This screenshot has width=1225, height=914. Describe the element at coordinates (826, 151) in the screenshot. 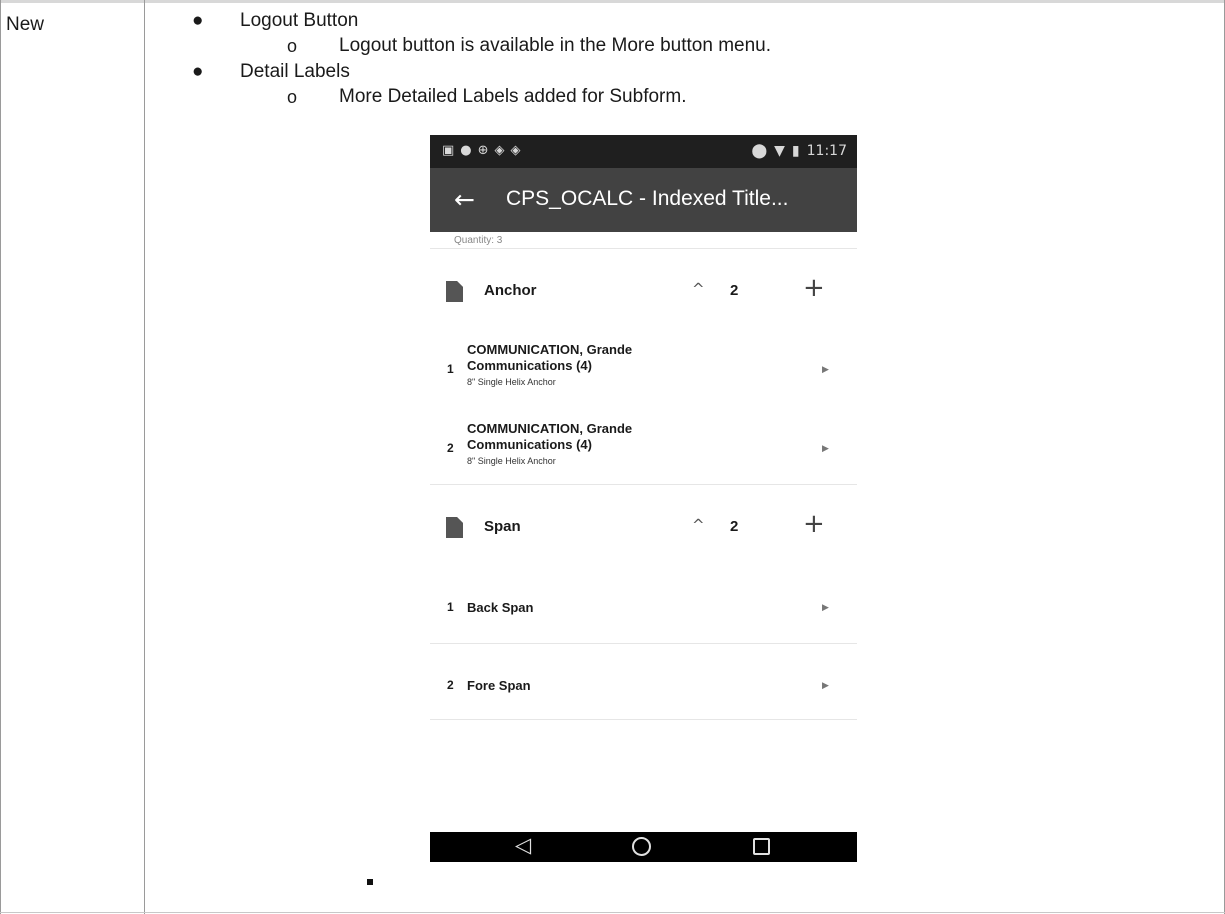

I see `status-time: 11:17` at that location.